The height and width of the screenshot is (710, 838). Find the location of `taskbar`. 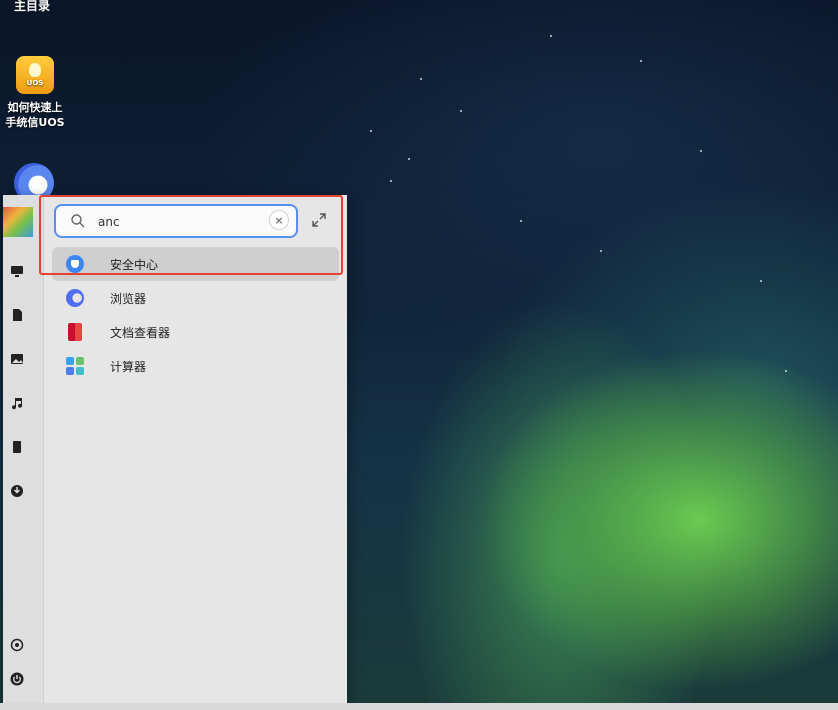

taskbar is located at coordinates (419, 706).